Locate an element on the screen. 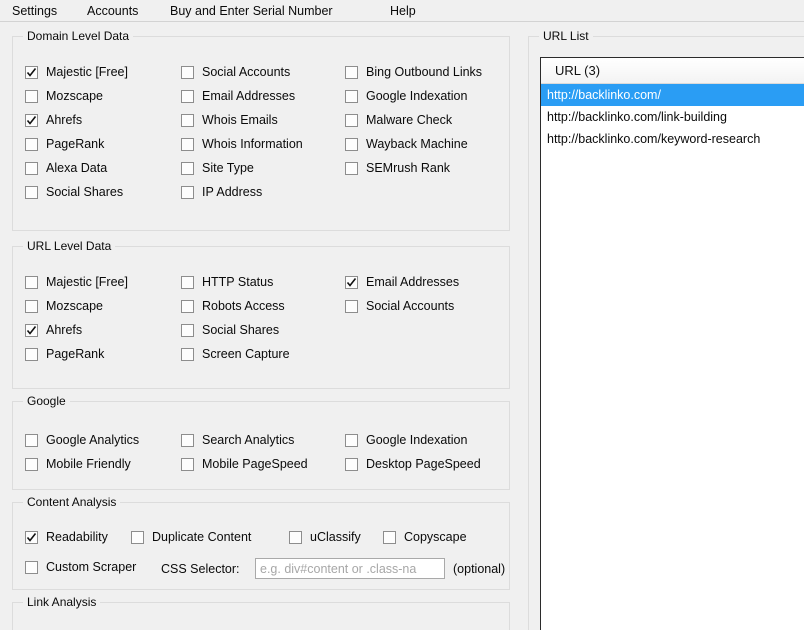  checkbox-domain-semrush-rank: SEMrush Rank is located at coordinates (397, 168).